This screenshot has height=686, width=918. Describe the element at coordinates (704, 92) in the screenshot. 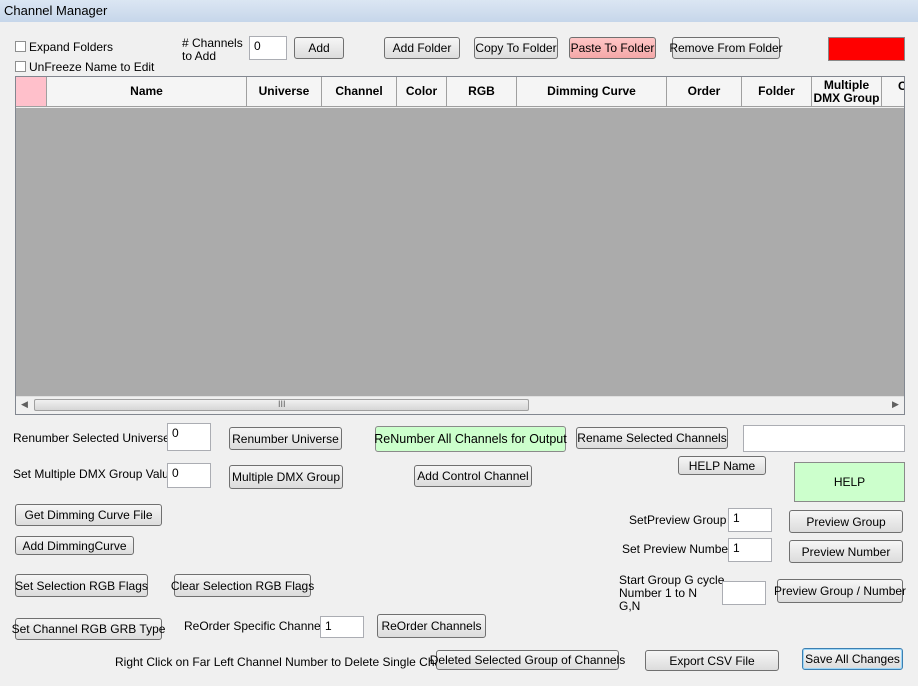

I see `column-header-order: Order` at that location.